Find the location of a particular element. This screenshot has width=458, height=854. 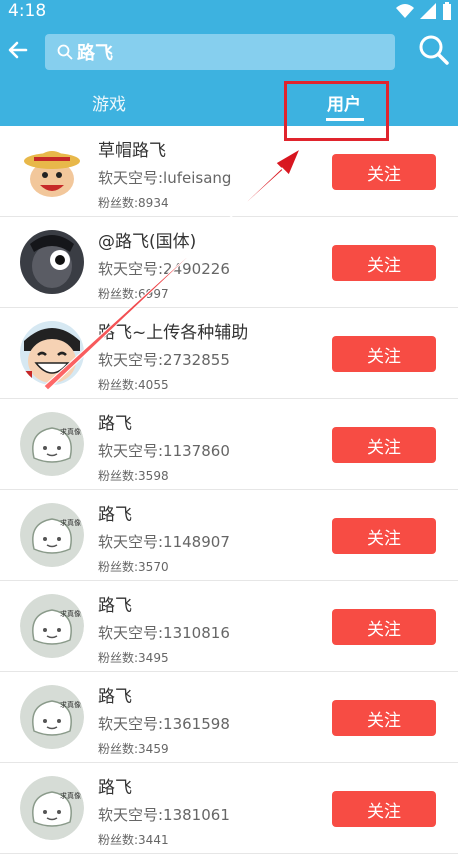

wifi-icon is located at coordinates (405, 11).